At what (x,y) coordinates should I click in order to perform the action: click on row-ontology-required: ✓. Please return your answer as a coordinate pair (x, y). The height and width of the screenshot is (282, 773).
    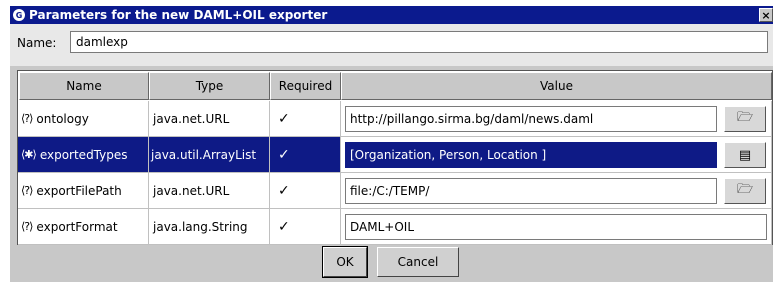
    Looking at the image, I should click on (305, 119).